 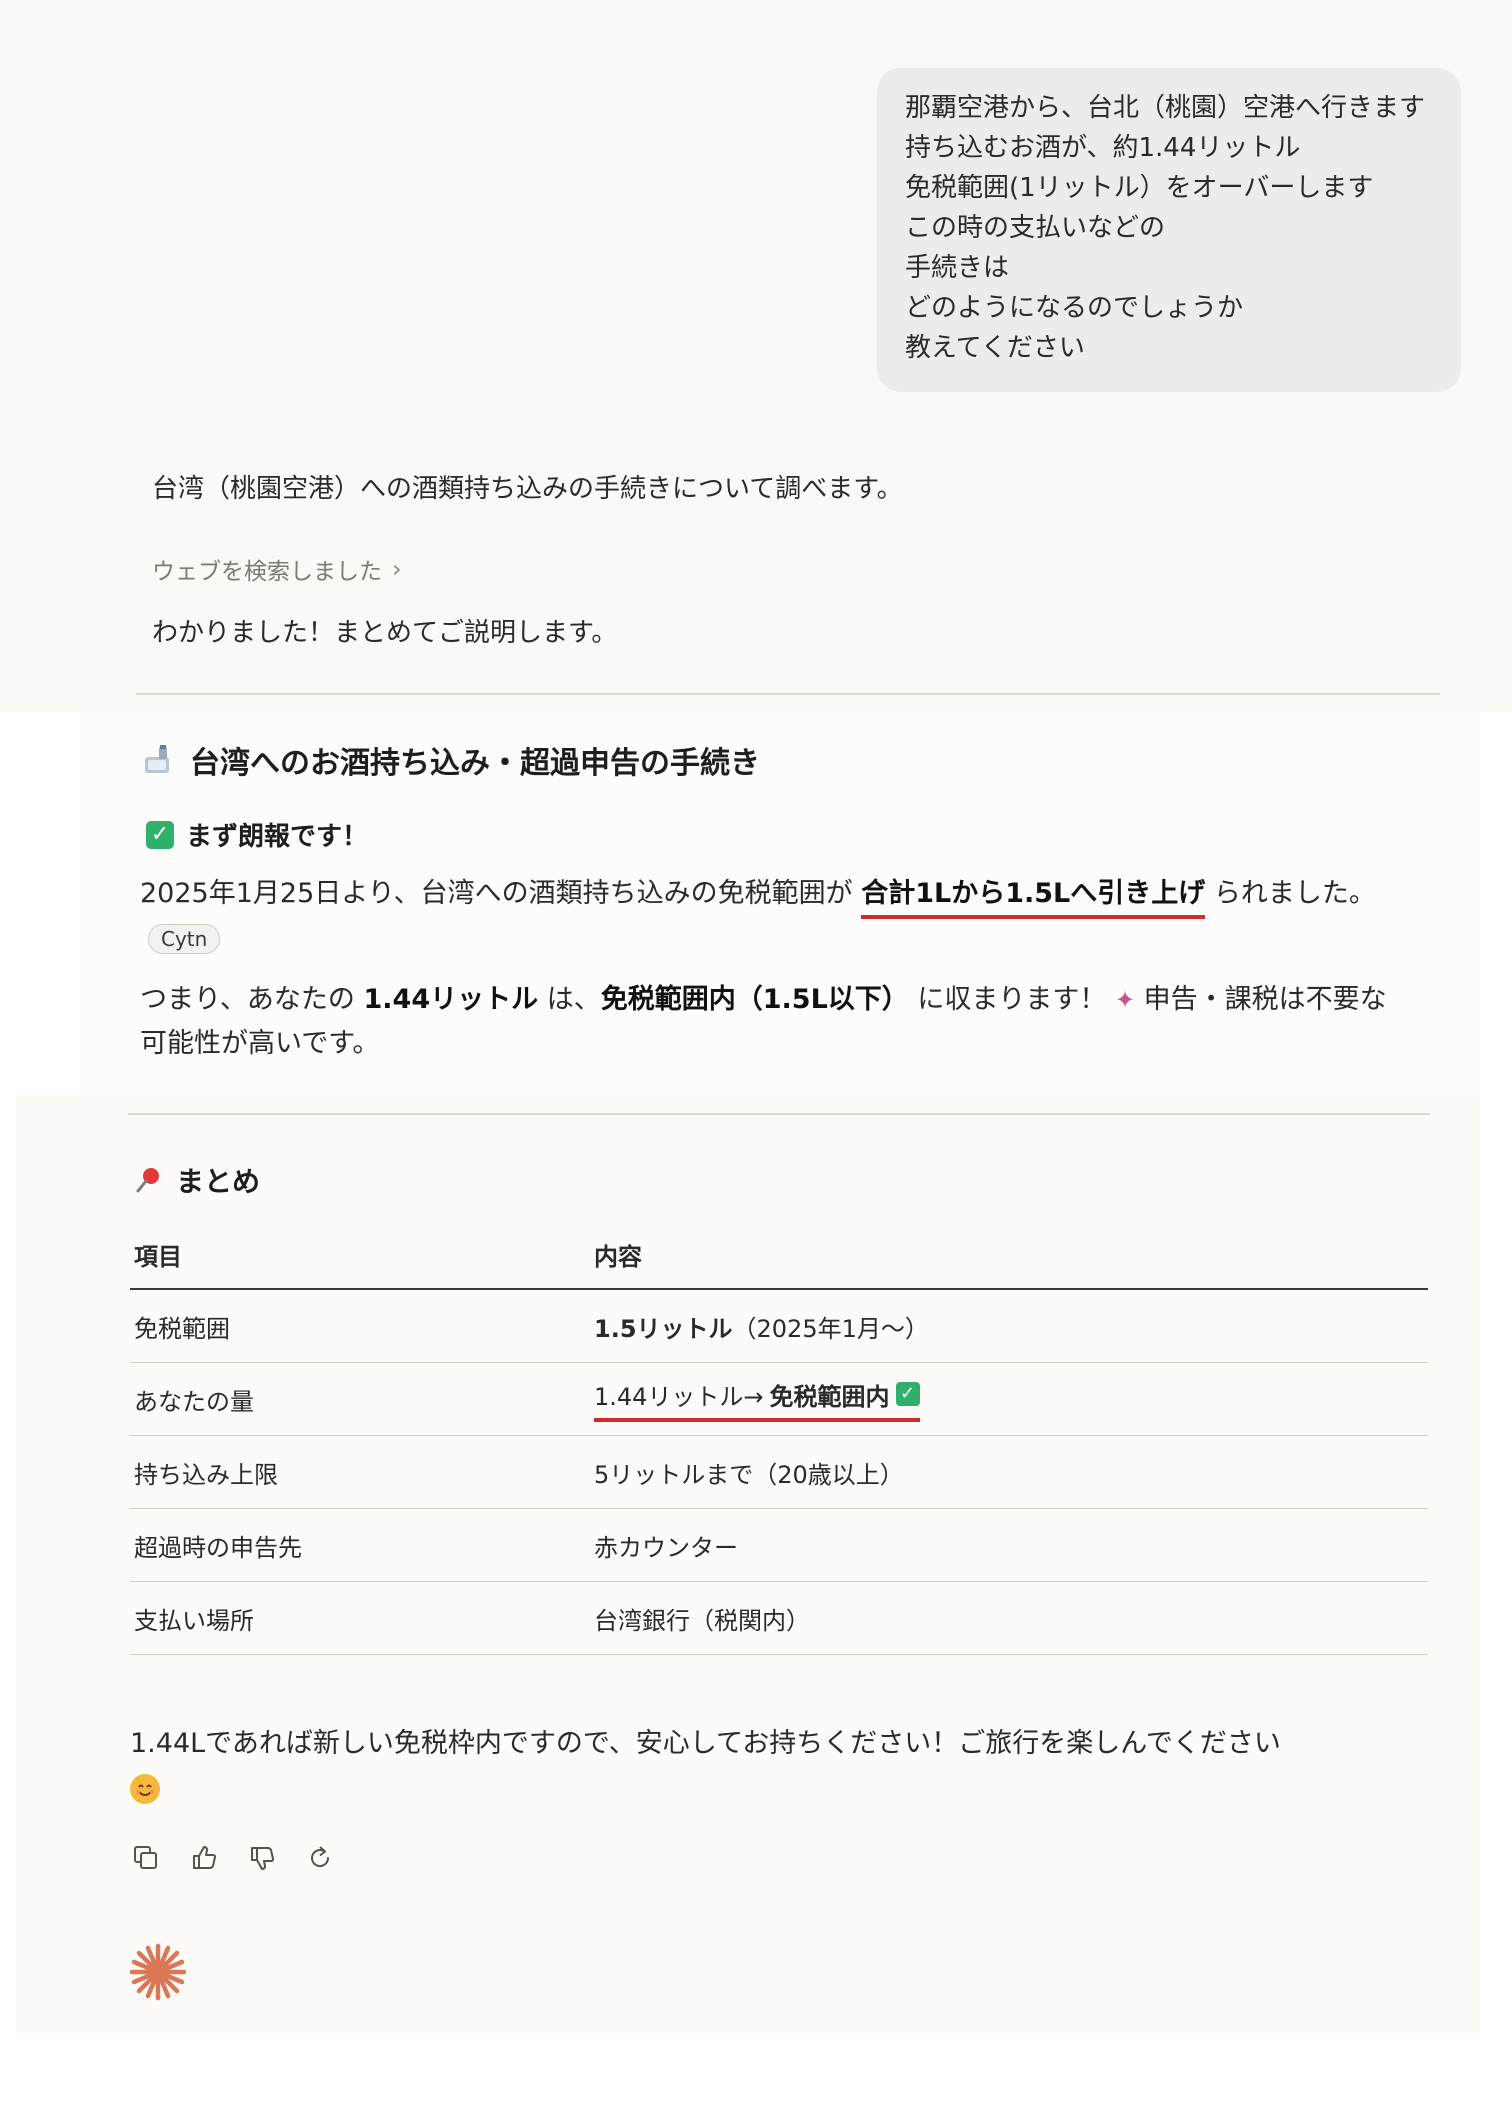 I want to click on table-cell-label: 支払い場所, so click(x=362, y=1618).